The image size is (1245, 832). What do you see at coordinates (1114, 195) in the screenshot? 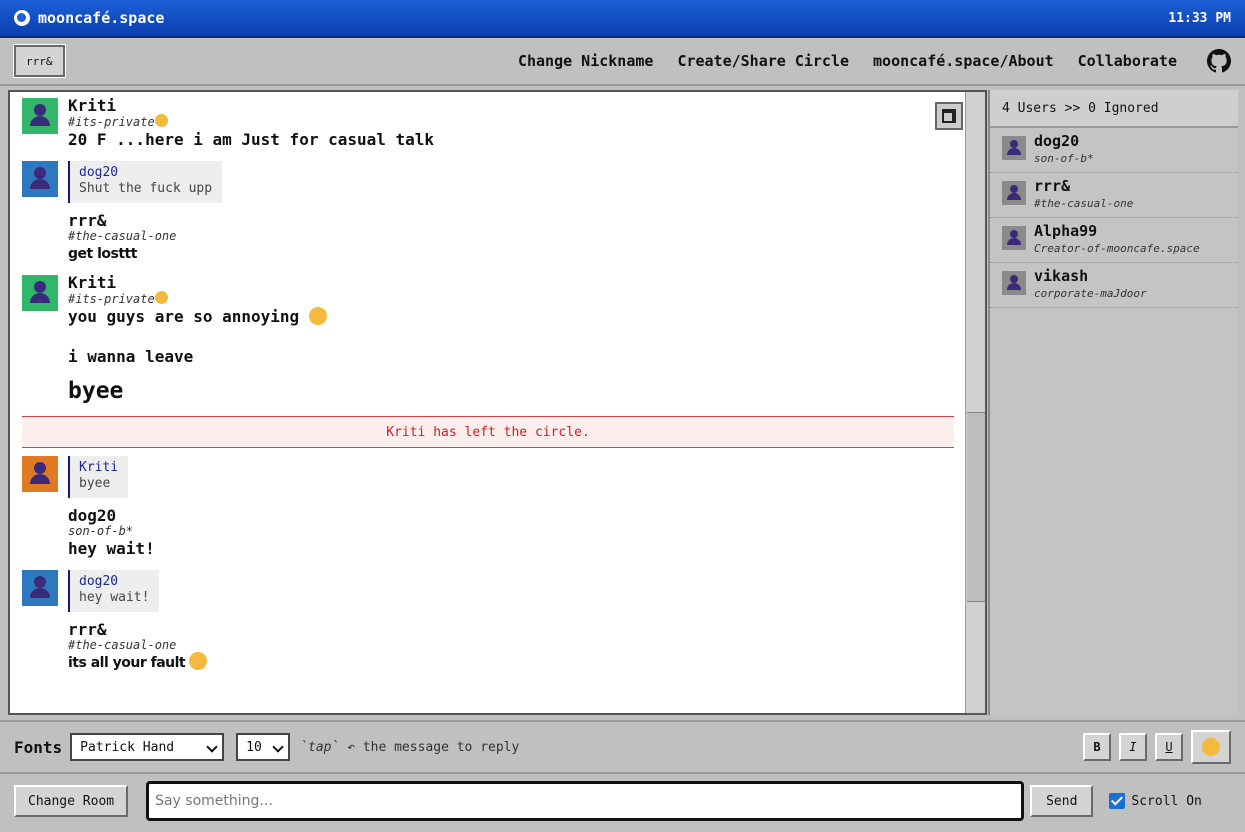
I see `user-list-item: rrr& #the-casual-one` at bounding box center [1114, 195].